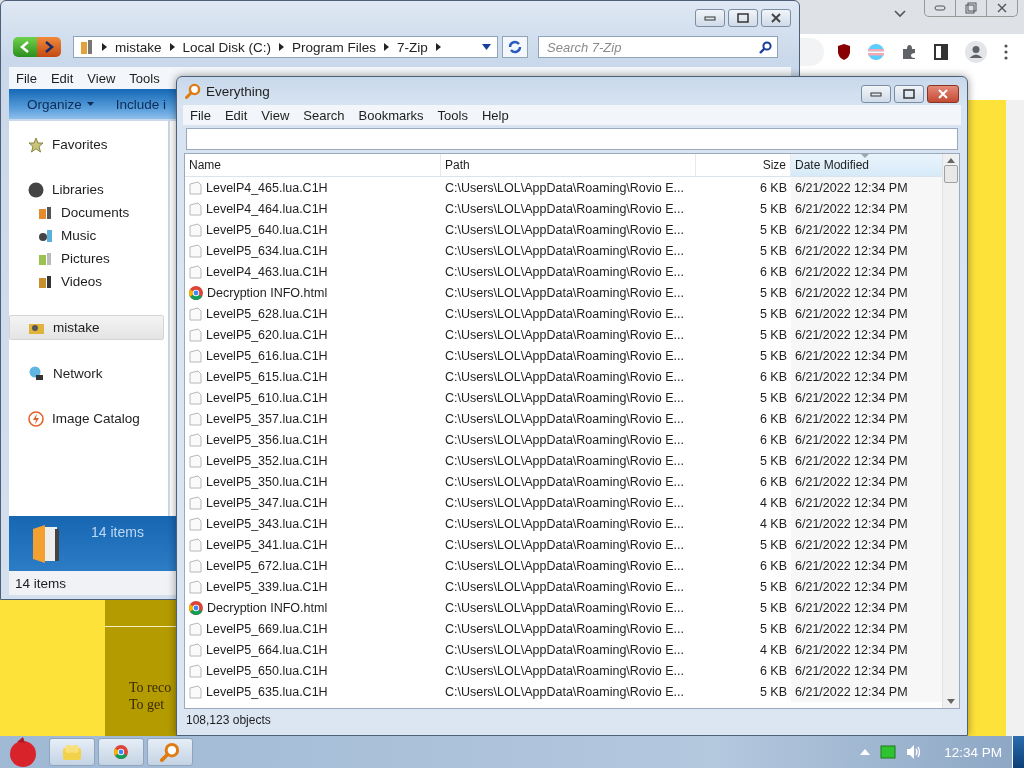 Image resolution: width=1024 pixels, height=768 pixels. Describe the element at coordinates (976, 52) in the screenshot. I see `profile-icon` at that location.